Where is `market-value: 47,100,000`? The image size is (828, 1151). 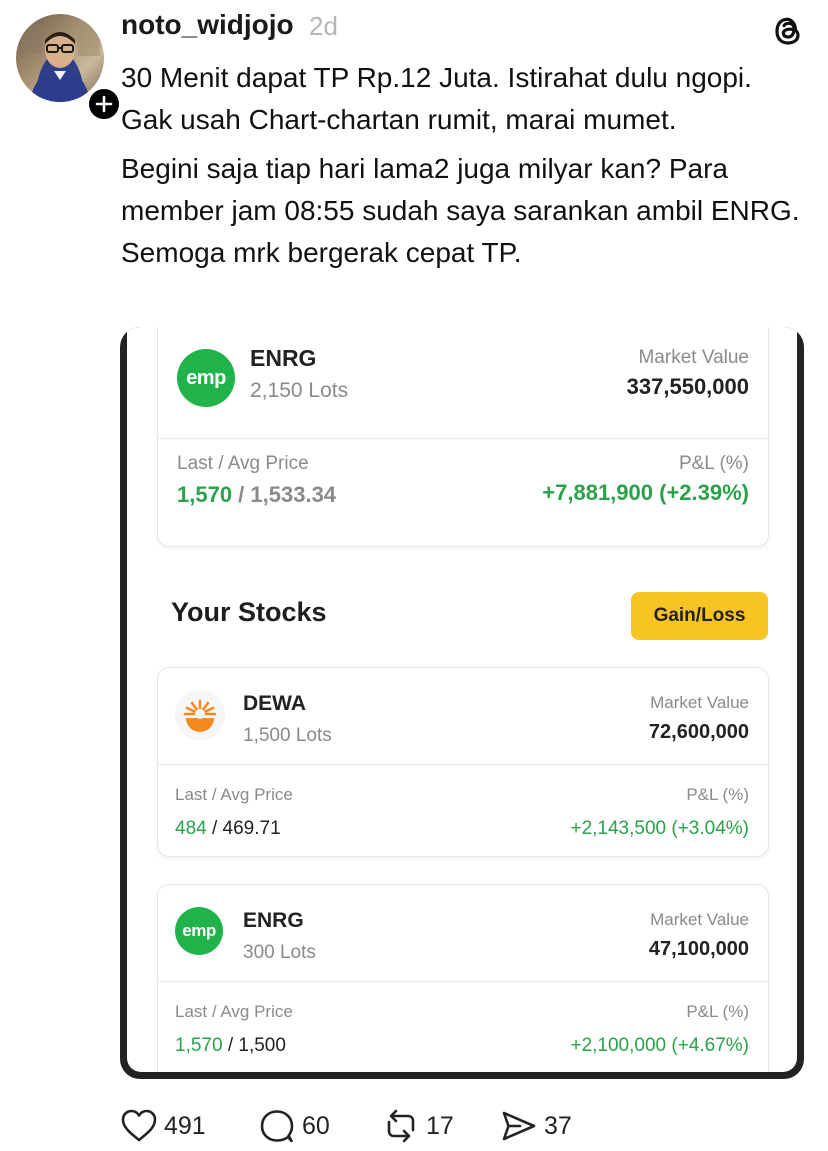 market-value: 47,100,000 is located at coordinates (698, 949).